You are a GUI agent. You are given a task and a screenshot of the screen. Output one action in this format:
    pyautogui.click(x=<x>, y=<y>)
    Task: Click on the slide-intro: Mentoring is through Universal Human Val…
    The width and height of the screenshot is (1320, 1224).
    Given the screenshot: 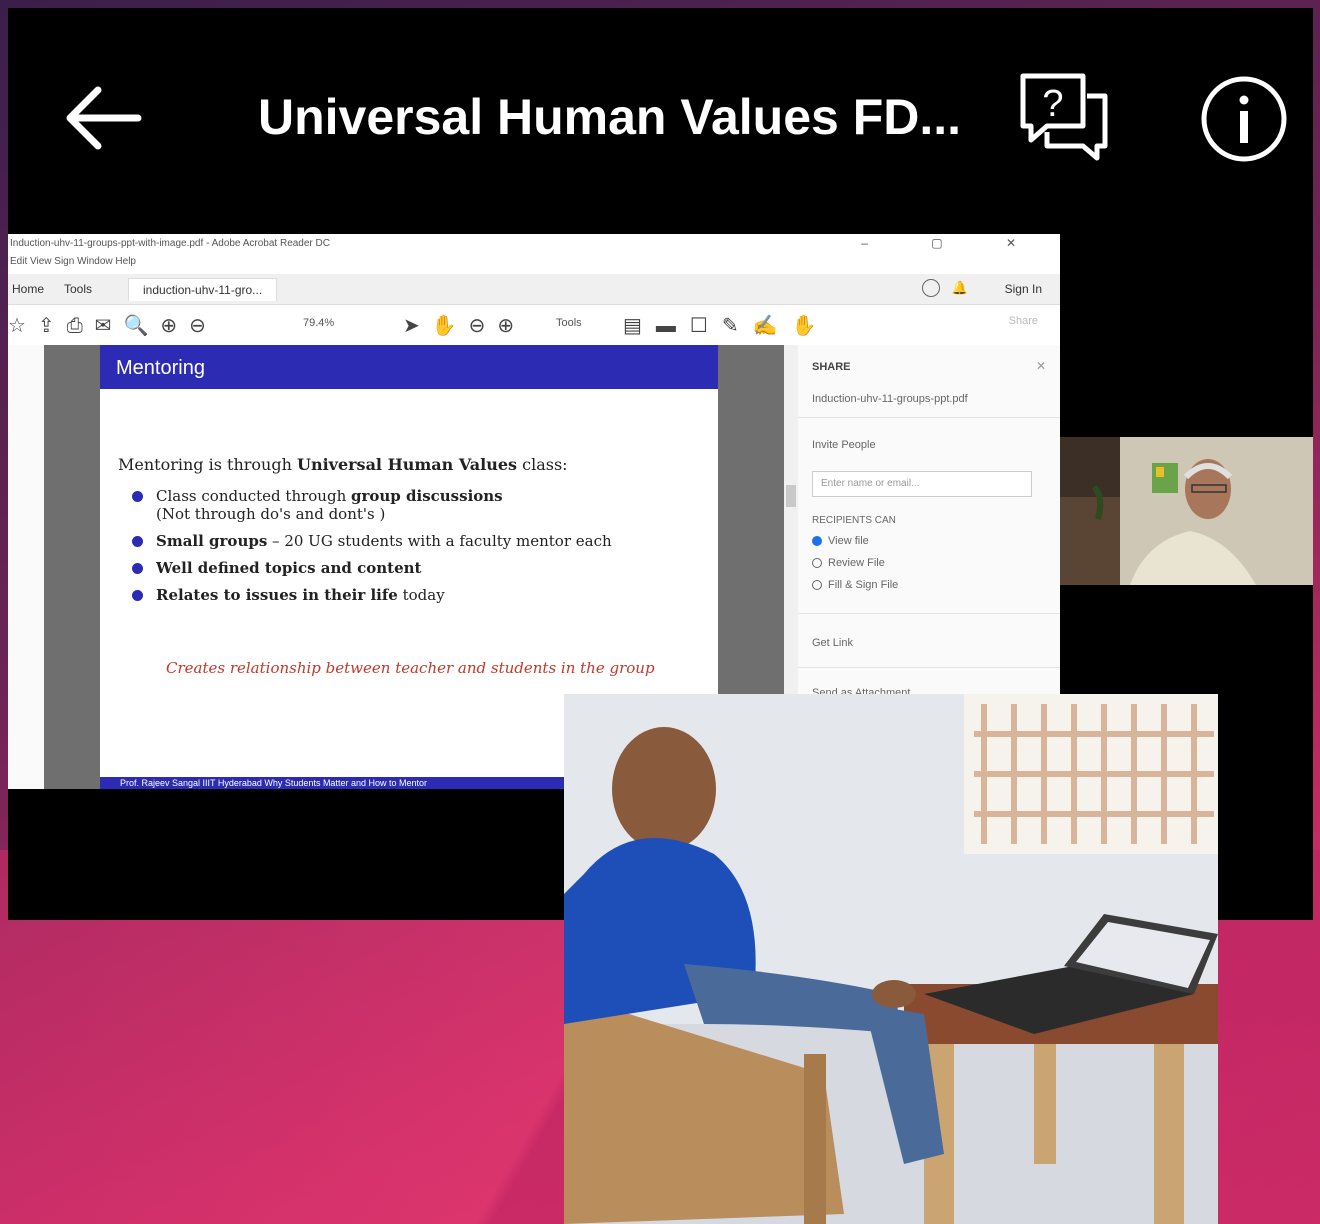 What is the action you would take?
    pyautogui.click(x=343, y=464)
    